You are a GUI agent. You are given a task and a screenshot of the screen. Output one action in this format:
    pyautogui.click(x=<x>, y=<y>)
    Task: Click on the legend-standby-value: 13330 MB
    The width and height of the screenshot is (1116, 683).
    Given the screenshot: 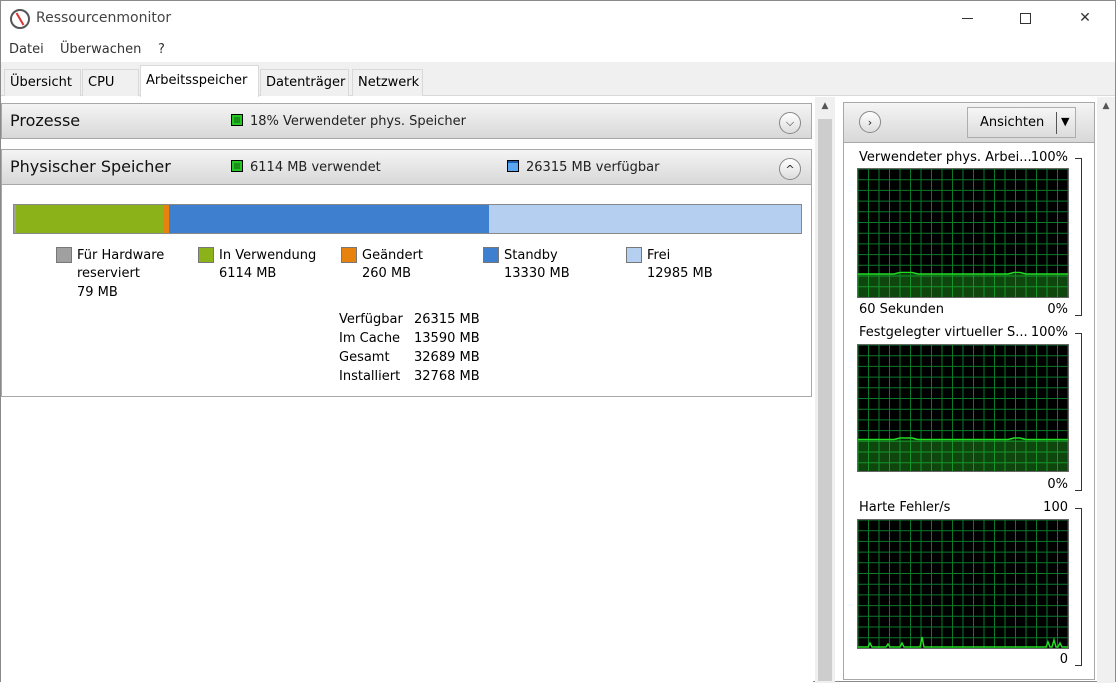 What is the action you would take?
    pyautogui.click(x=537, y=273)
    